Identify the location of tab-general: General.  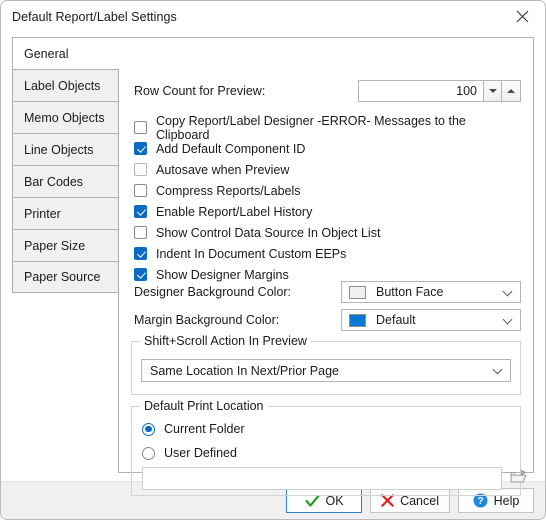
(66, 53).